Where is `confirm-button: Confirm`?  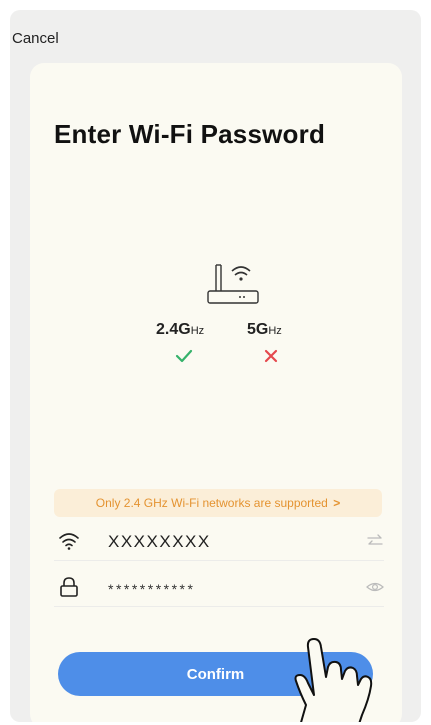
confirm-button: Confirm is located at coordinates (215, 674).